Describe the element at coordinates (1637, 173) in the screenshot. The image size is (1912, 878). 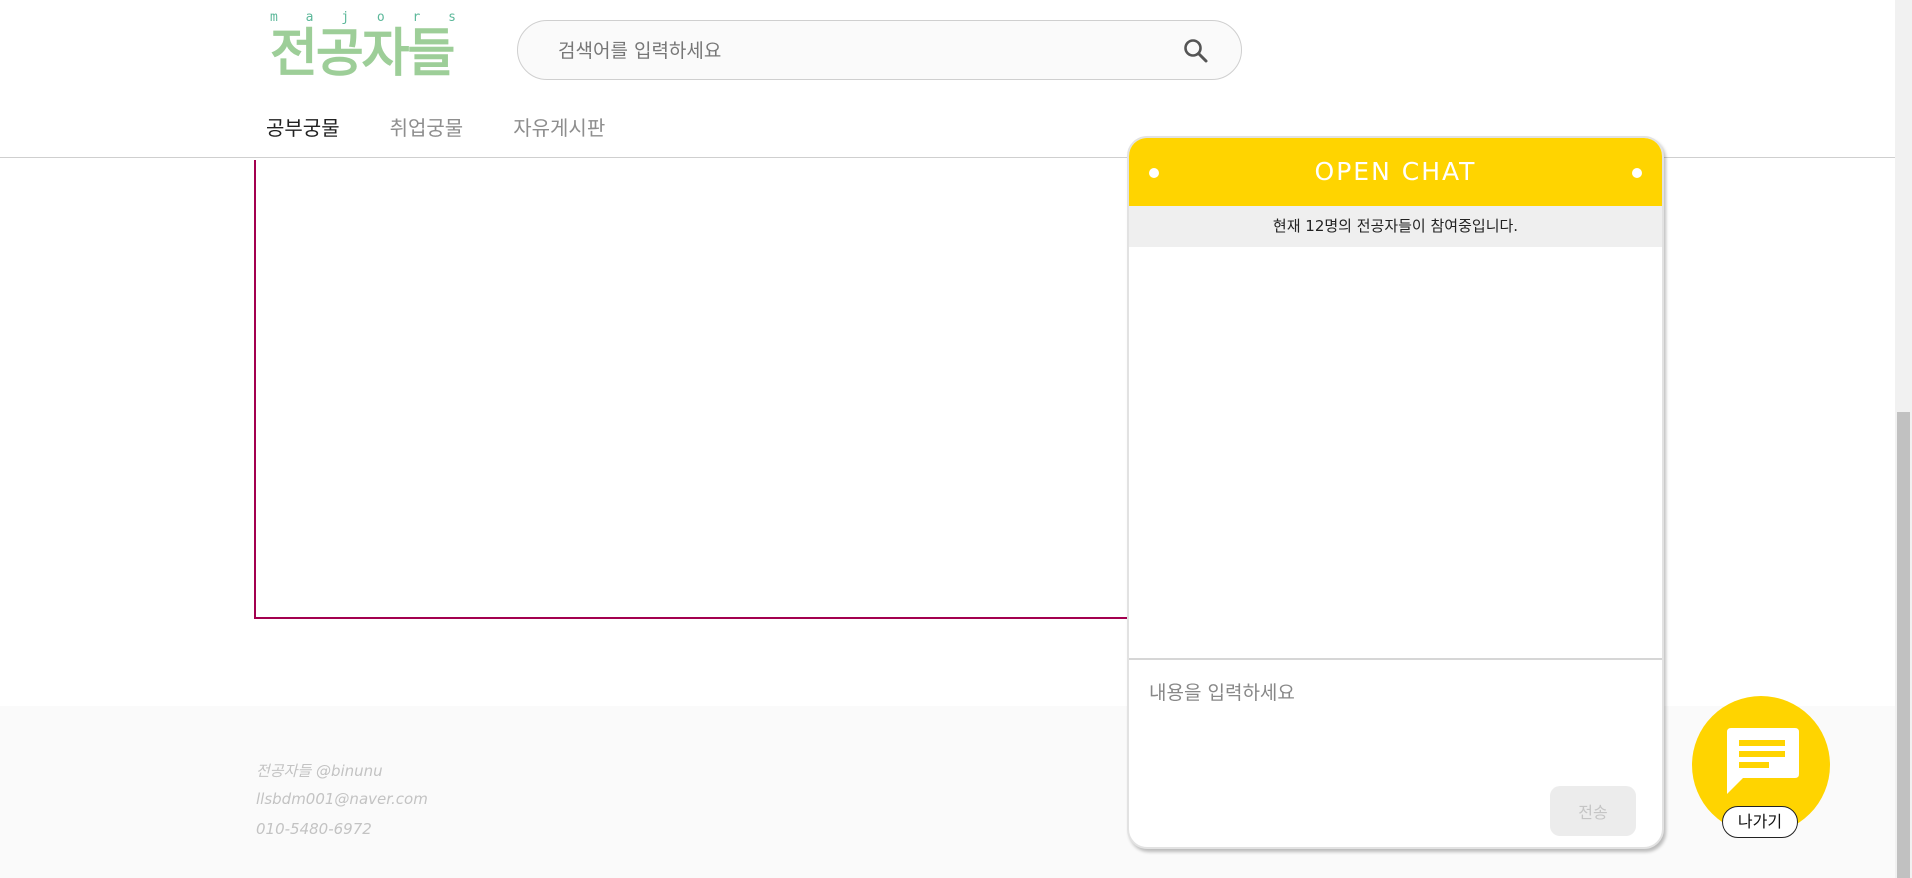
I see `chat-header-dot` at that location.